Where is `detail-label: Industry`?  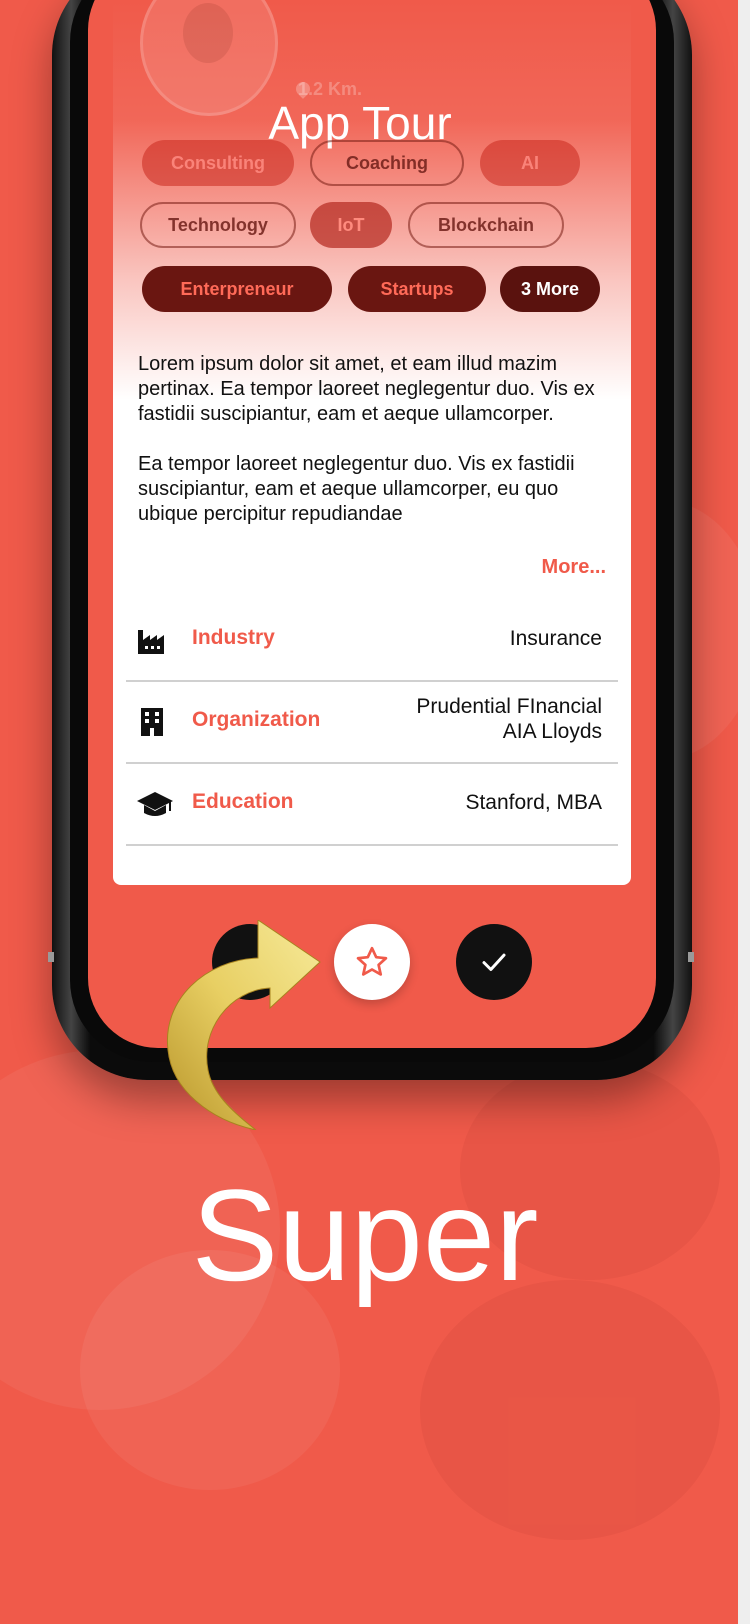 detail-label: Industry is located at coordinates (233, 637).